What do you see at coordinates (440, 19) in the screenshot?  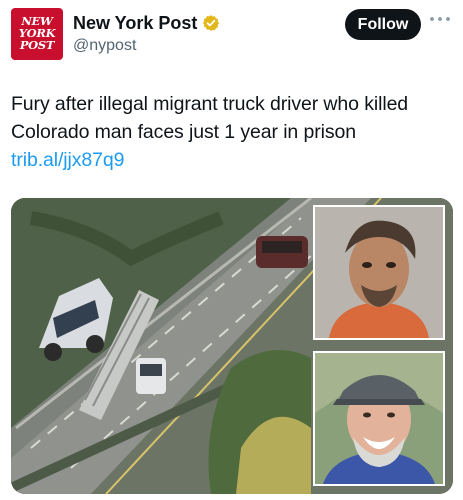 I see `more-options-icon` at bounding box center [440, 19].